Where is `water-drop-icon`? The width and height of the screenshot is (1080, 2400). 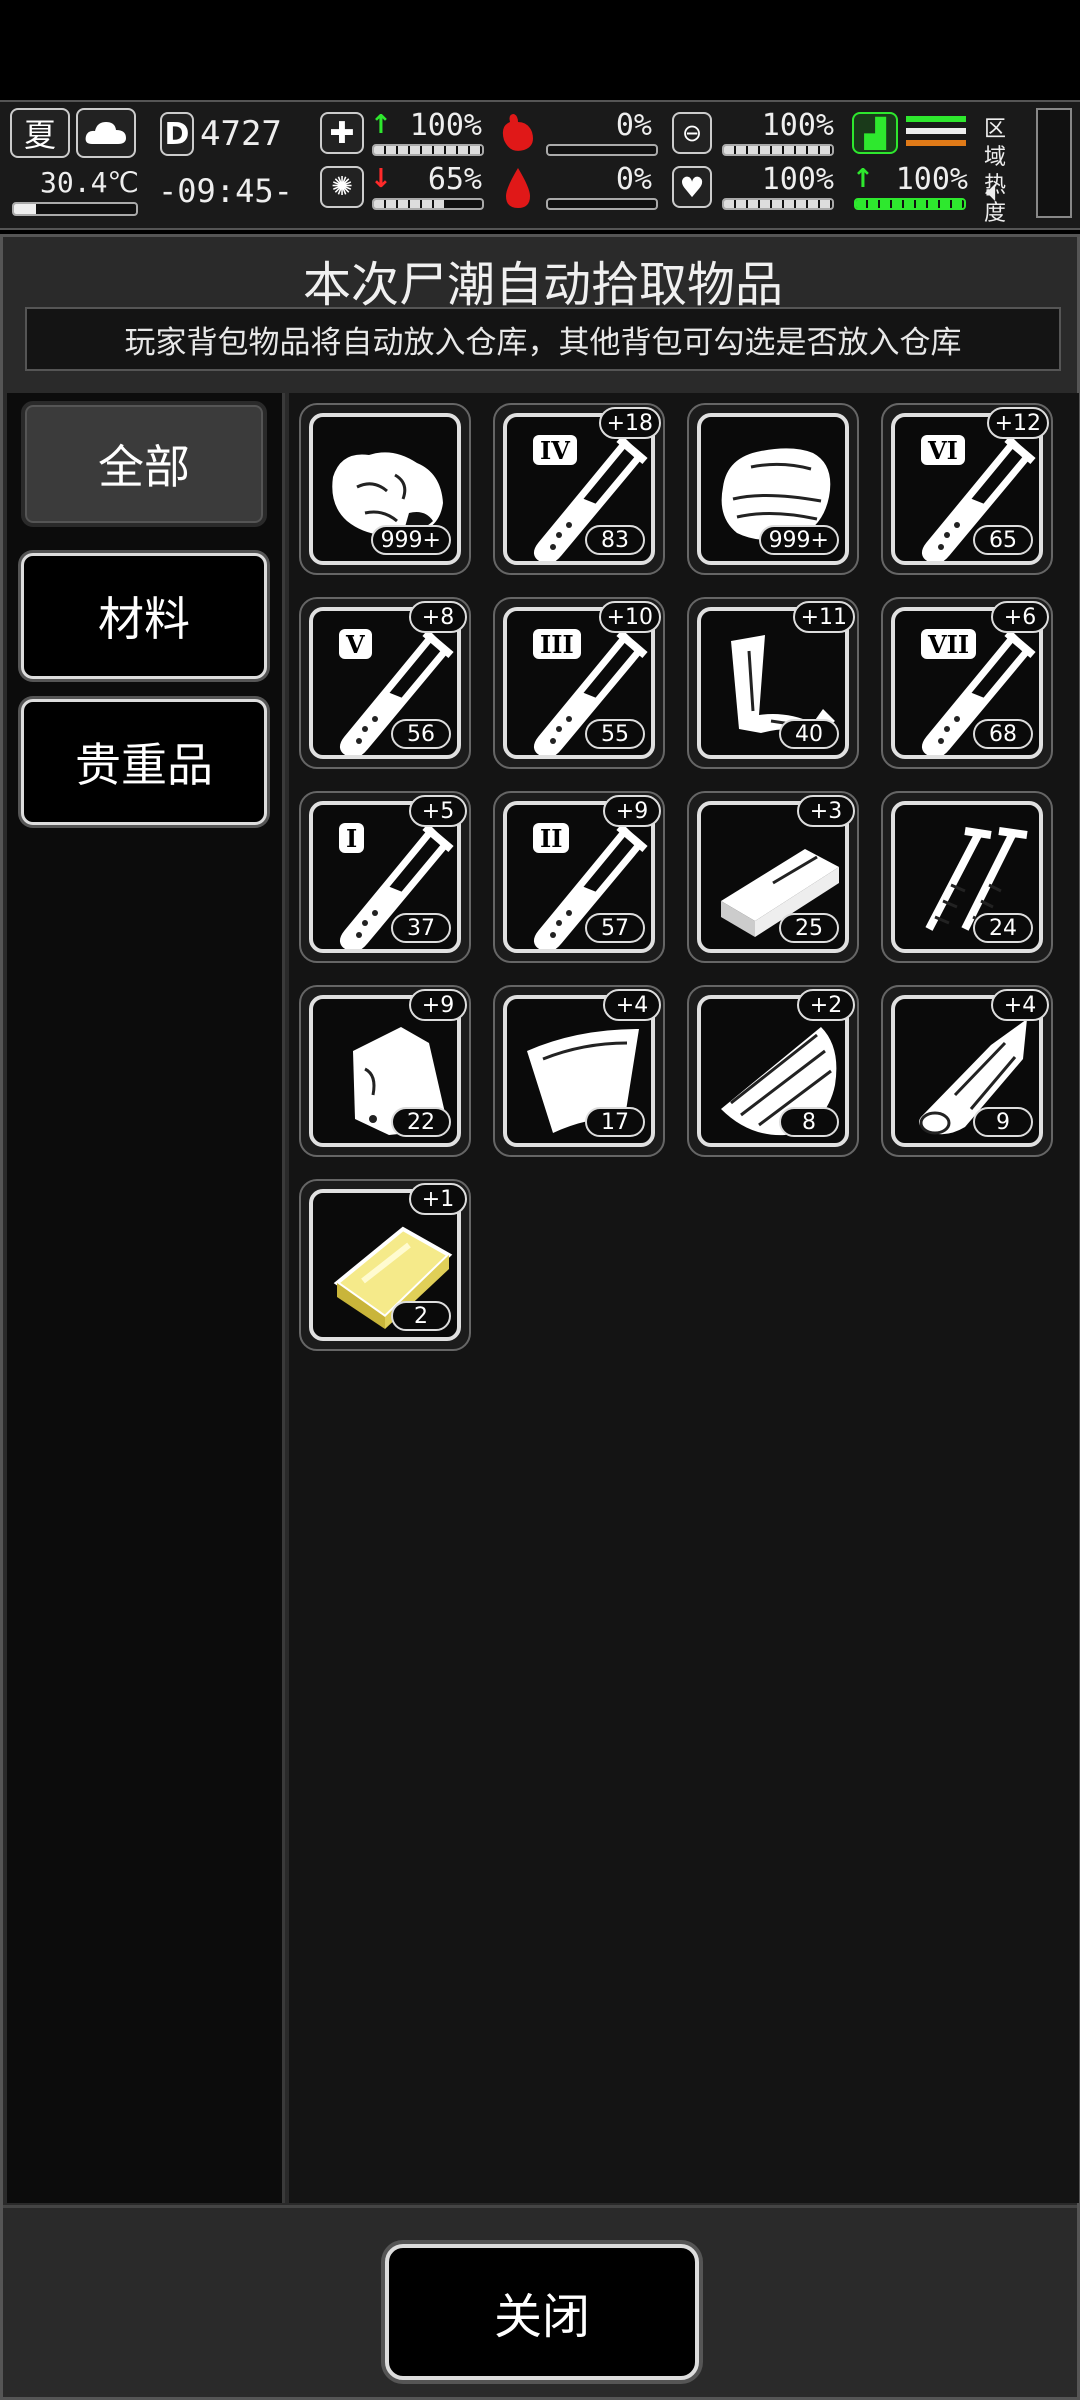
water-drop-icon is located at coordinates (518, 188).